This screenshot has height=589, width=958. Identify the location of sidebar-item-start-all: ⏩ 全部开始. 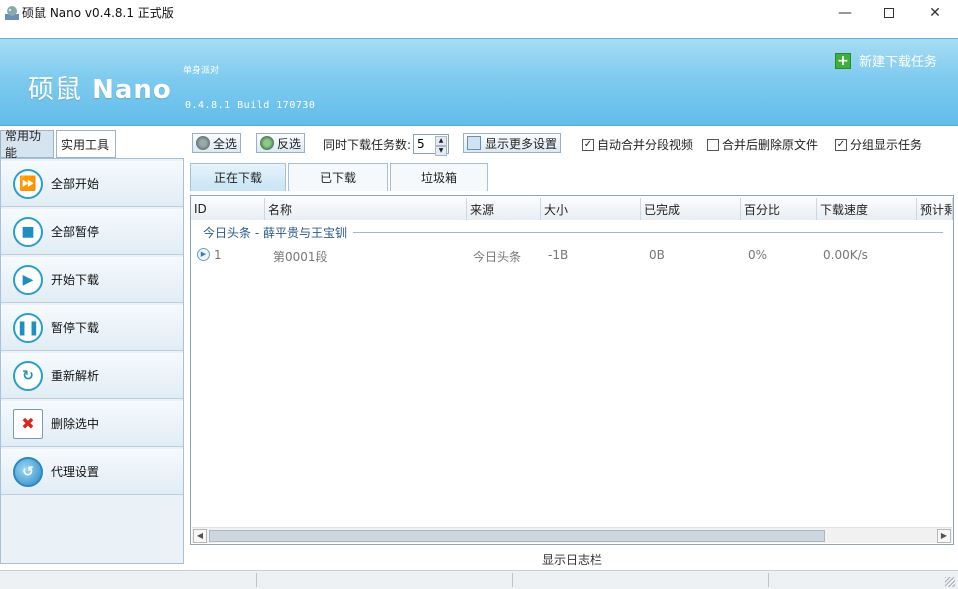
(92, 184).